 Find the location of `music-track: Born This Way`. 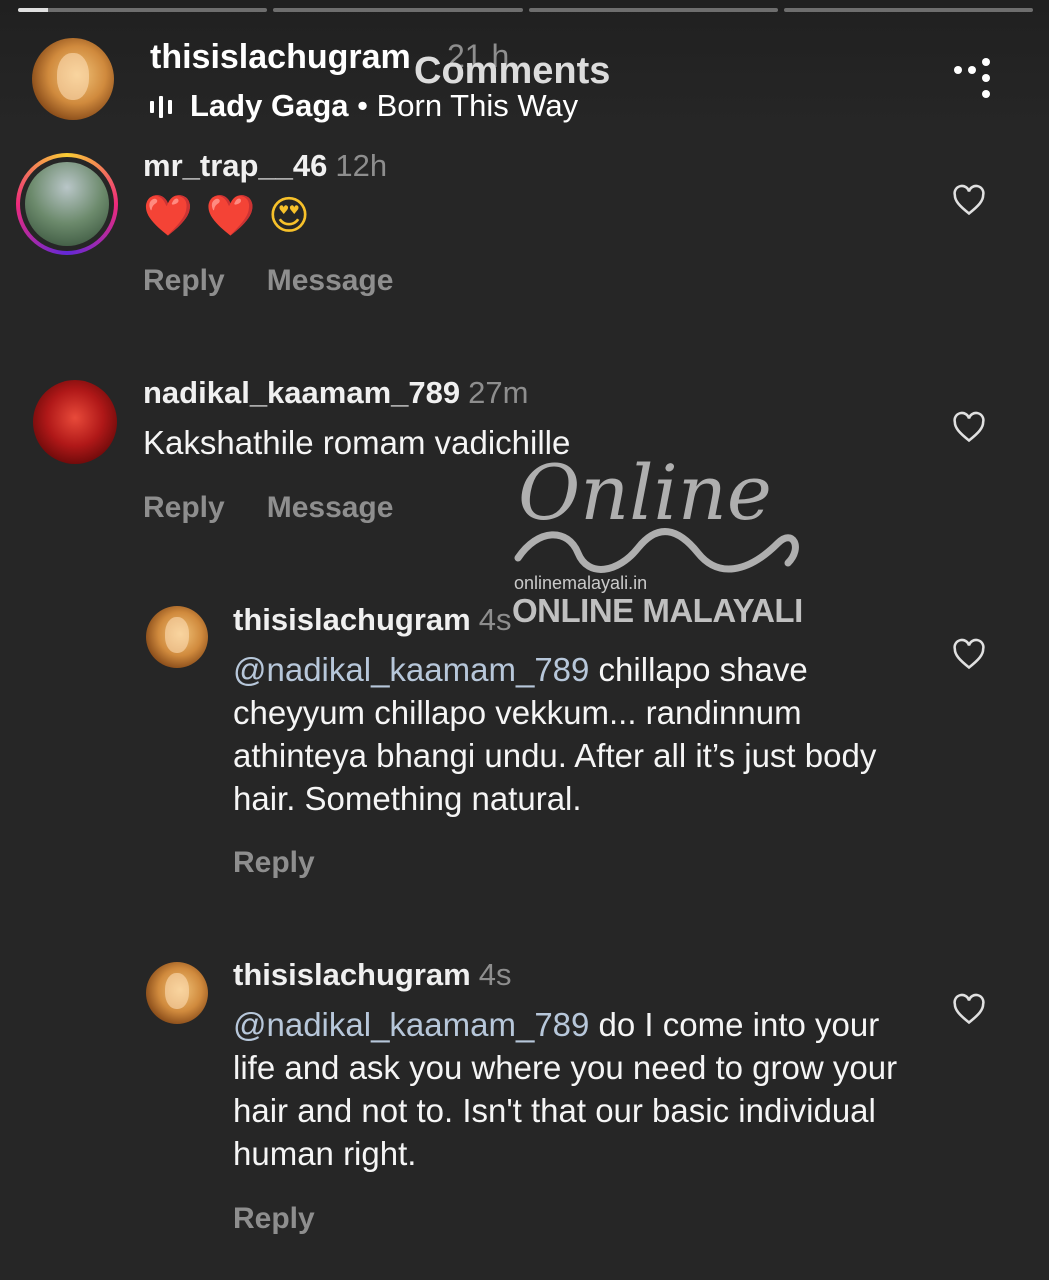

music-track: Born This Way is located at coordinates (477, 105).